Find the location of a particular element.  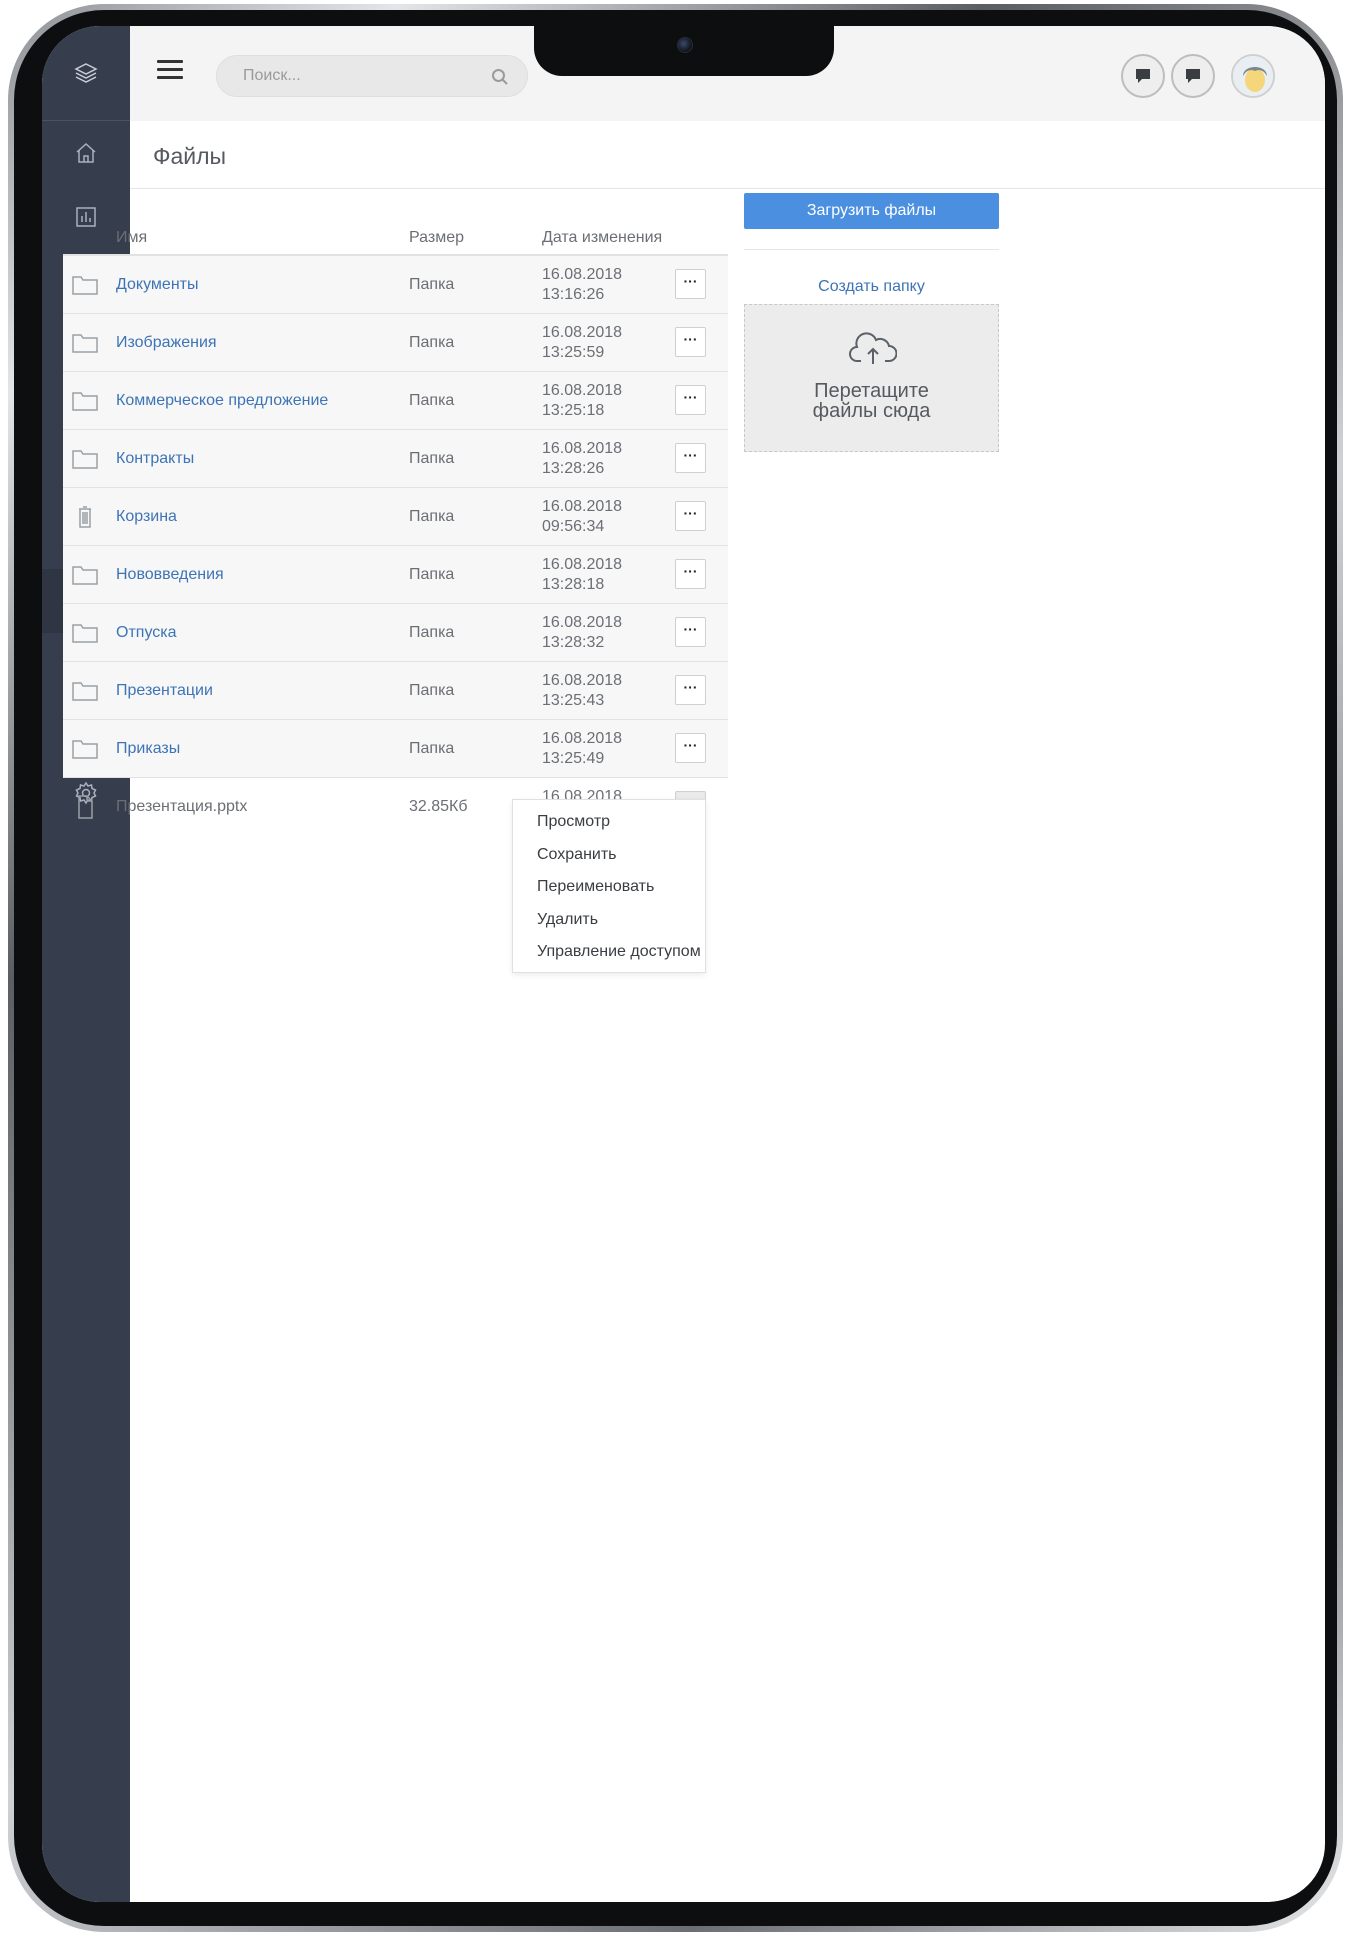

table-row: Документы Папка 16.08.2018 13:16:26 ··· is located at coordinates (395, 285).